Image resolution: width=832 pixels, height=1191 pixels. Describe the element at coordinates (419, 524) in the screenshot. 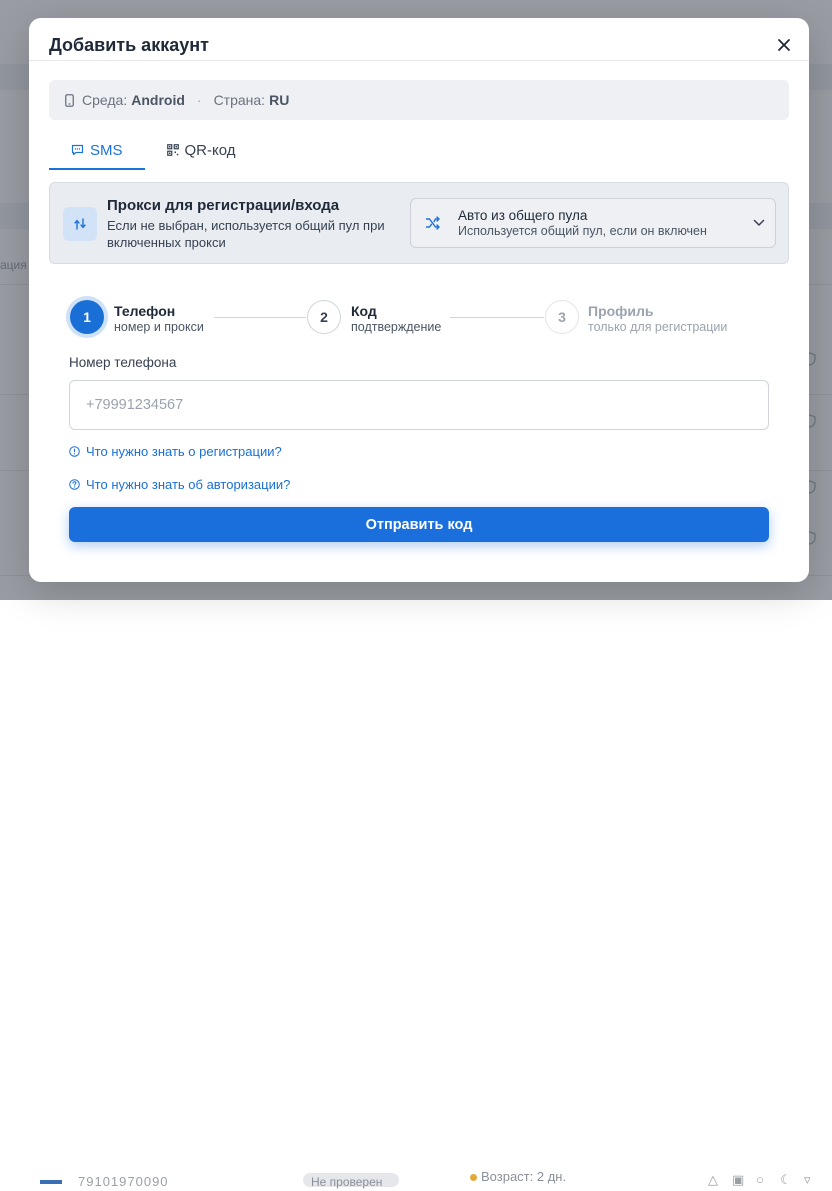

I see `send-code-button: Отправить код` at that location.